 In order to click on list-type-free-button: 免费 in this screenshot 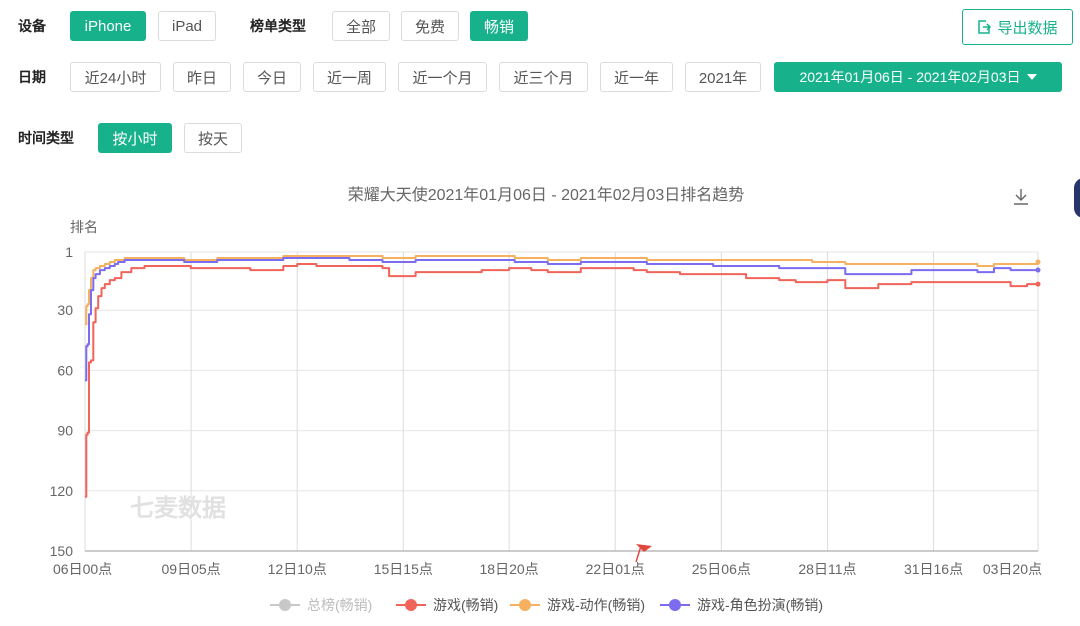, I will do `click(430, 26)`.